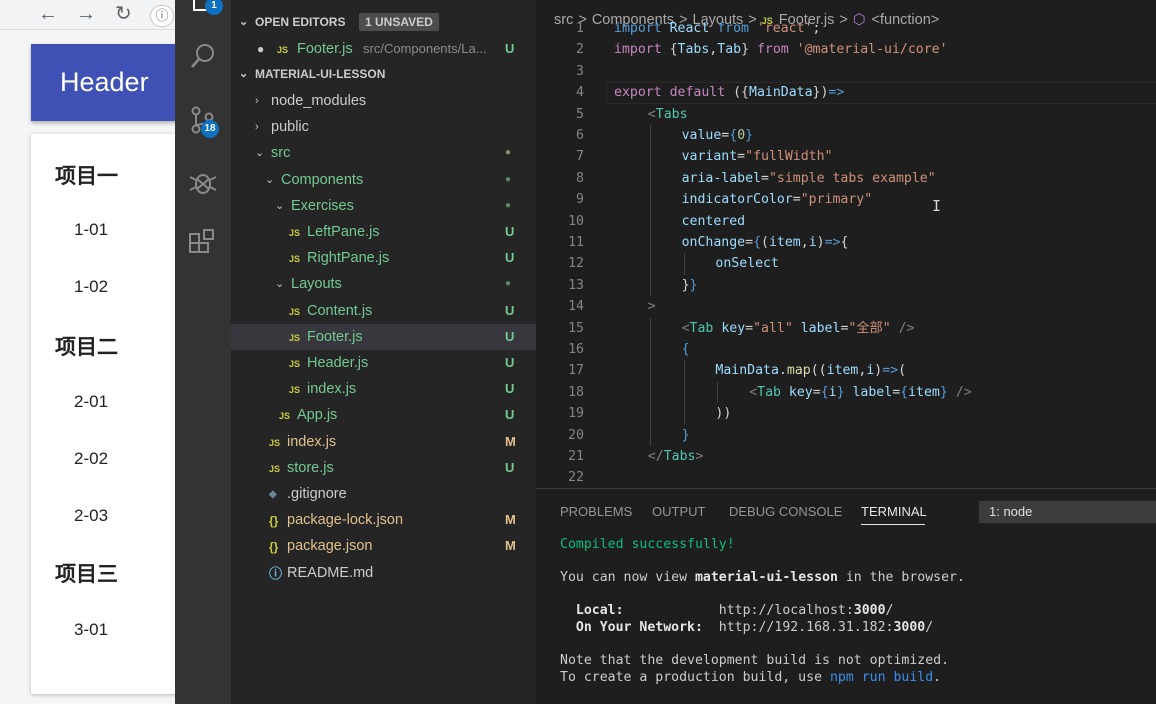 This screenshot has height=704, width=1156. I want to click on file-tree-row: JS Content.js U, so click(383, 311).